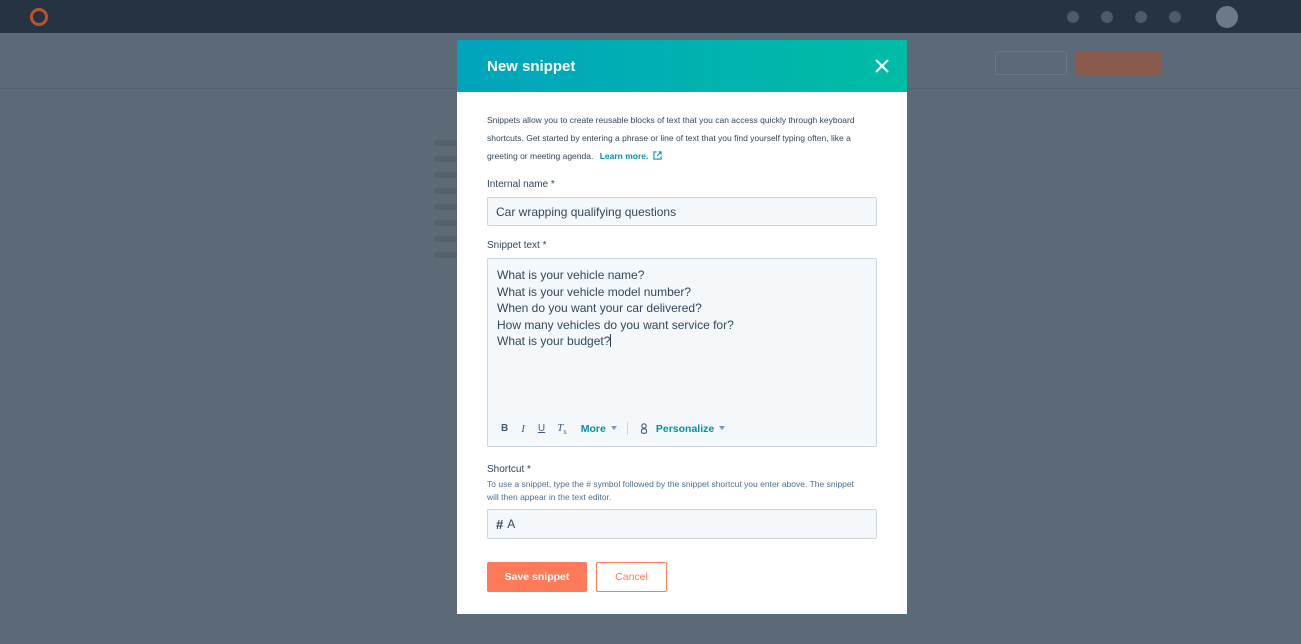  What do you see at coordinates (682, 66) in the screenshot?
I see `modal-header: New snippet` at bounding box center [682, 66].